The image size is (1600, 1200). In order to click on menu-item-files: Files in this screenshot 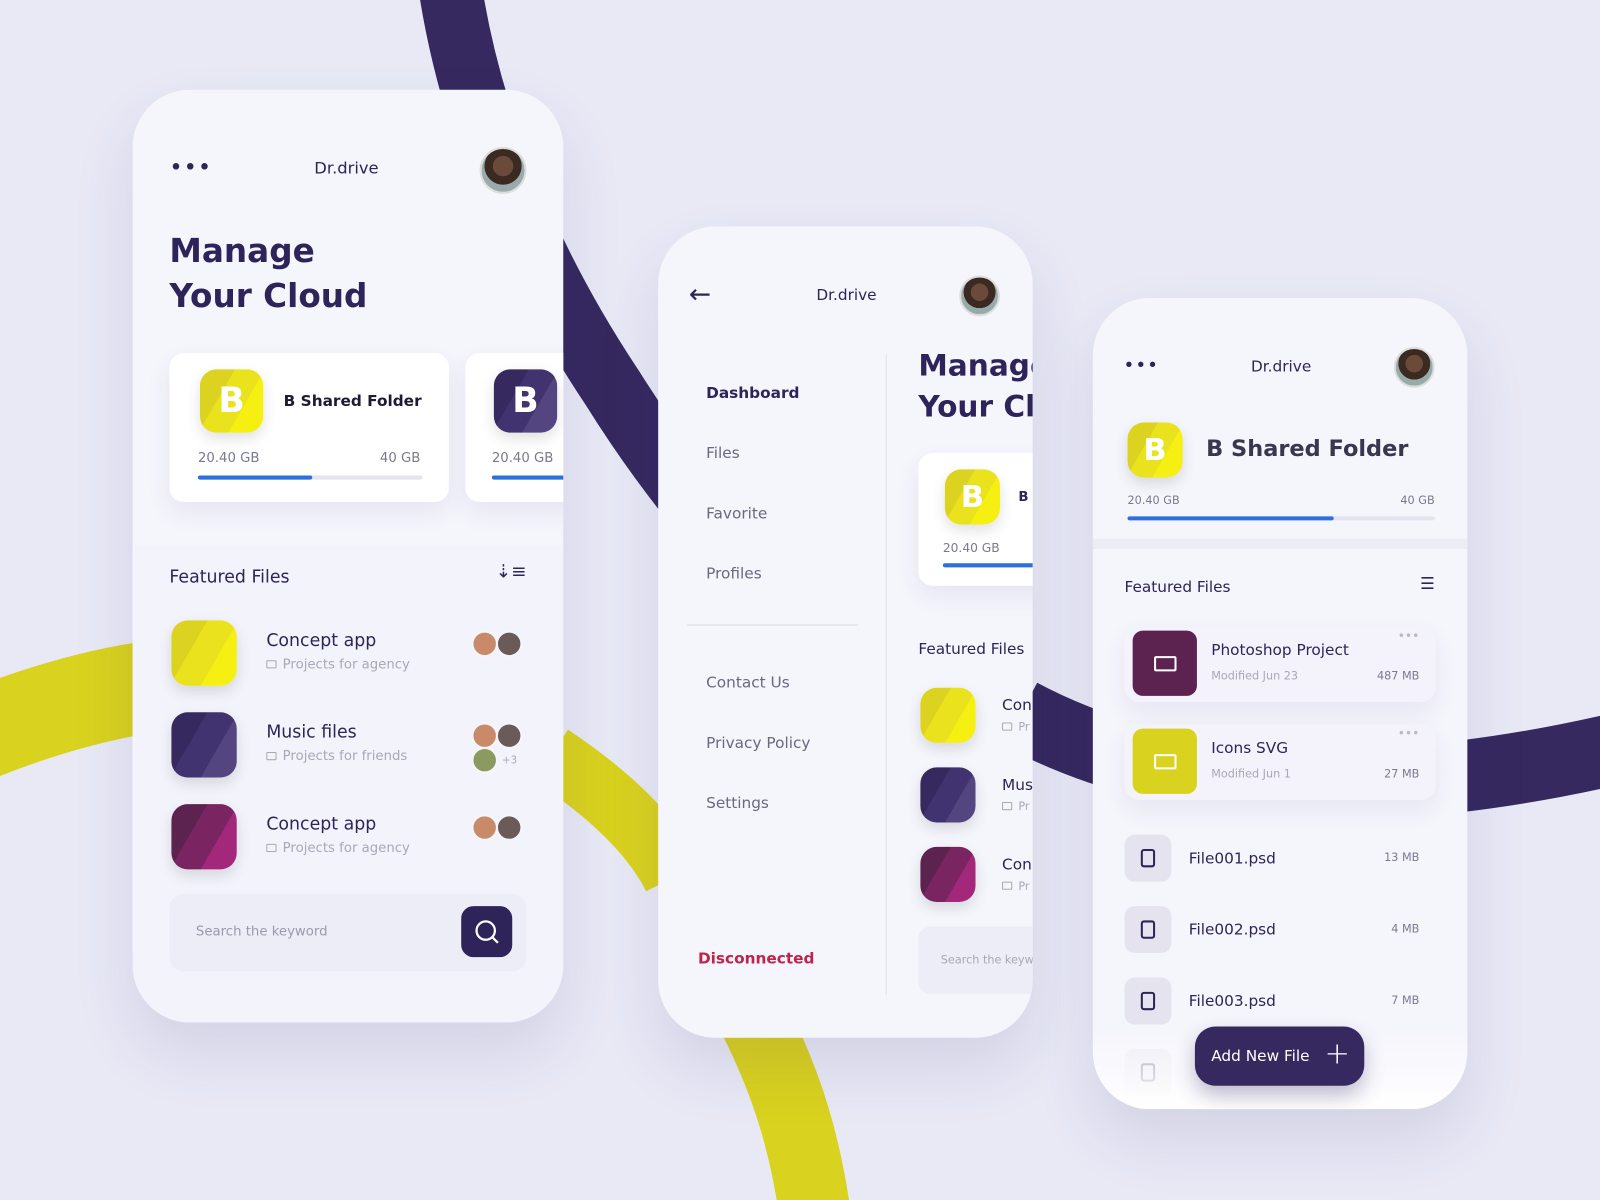, I will do `click(723, 453)`.